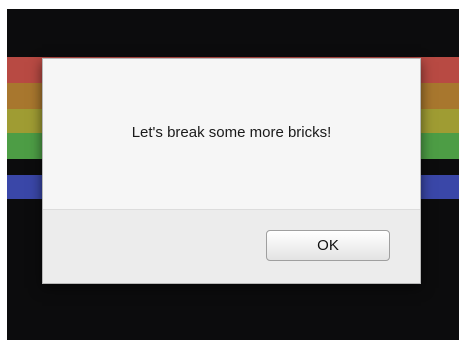  I want to click on ok-button: OK, so click(328, 245).